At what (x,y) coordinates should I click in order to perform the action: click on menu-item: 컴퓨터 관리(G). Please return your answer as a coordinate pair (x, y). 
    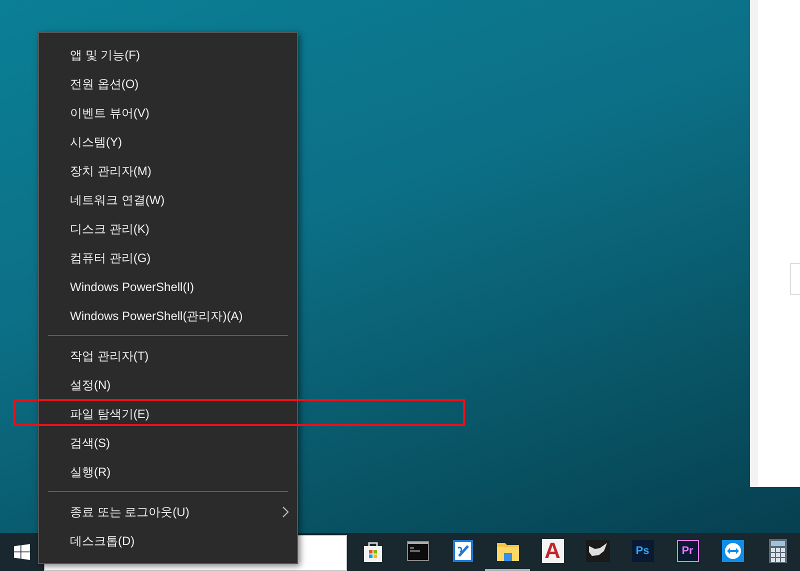
    Looking at the image, I should click on (168, 257).